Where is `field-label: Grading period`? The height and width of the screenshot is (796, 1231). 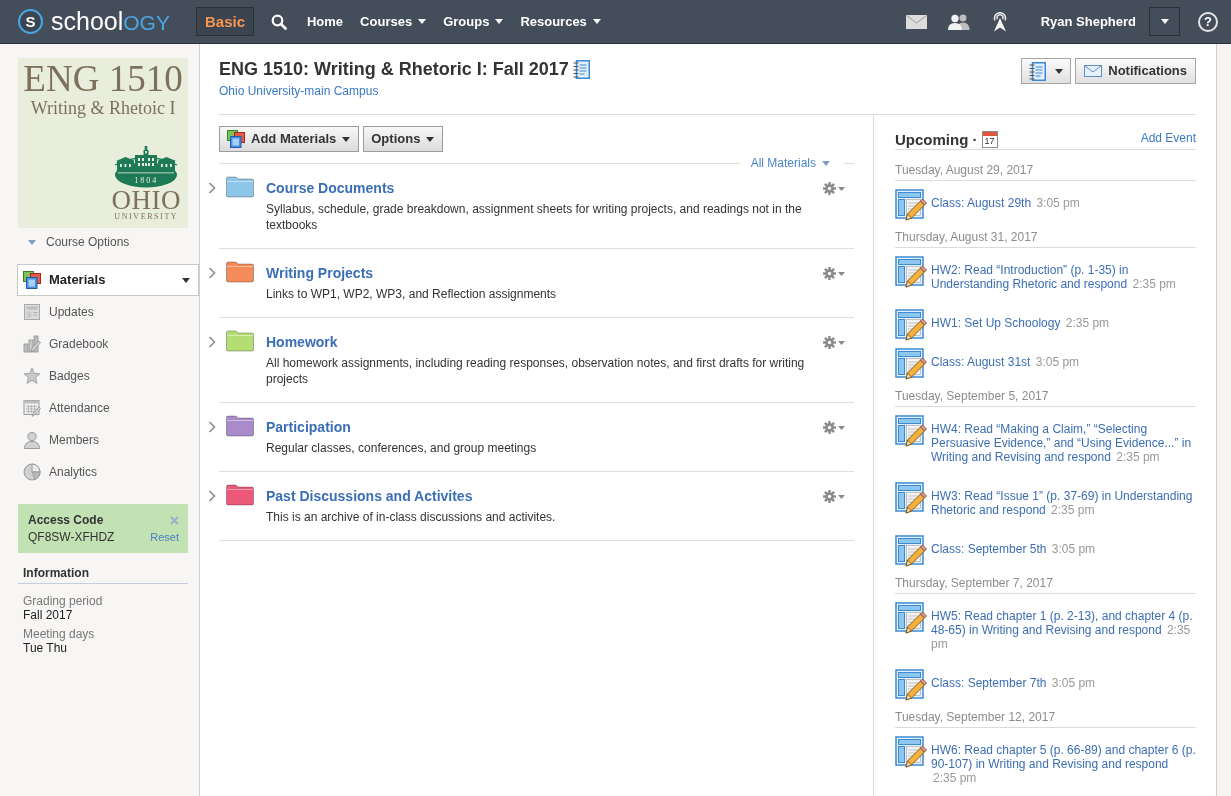
field-label: Grading period is located at coordinates (63, 601).